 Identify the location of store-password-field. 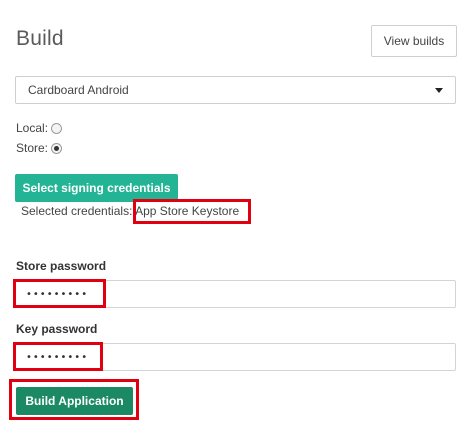
(235, 294).